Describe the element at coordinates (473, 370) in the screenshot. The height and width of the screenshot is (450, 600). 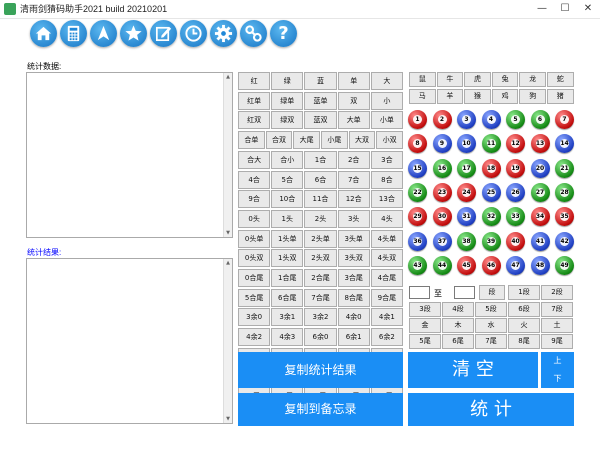
I see `clear-button: 清 空` at that location.